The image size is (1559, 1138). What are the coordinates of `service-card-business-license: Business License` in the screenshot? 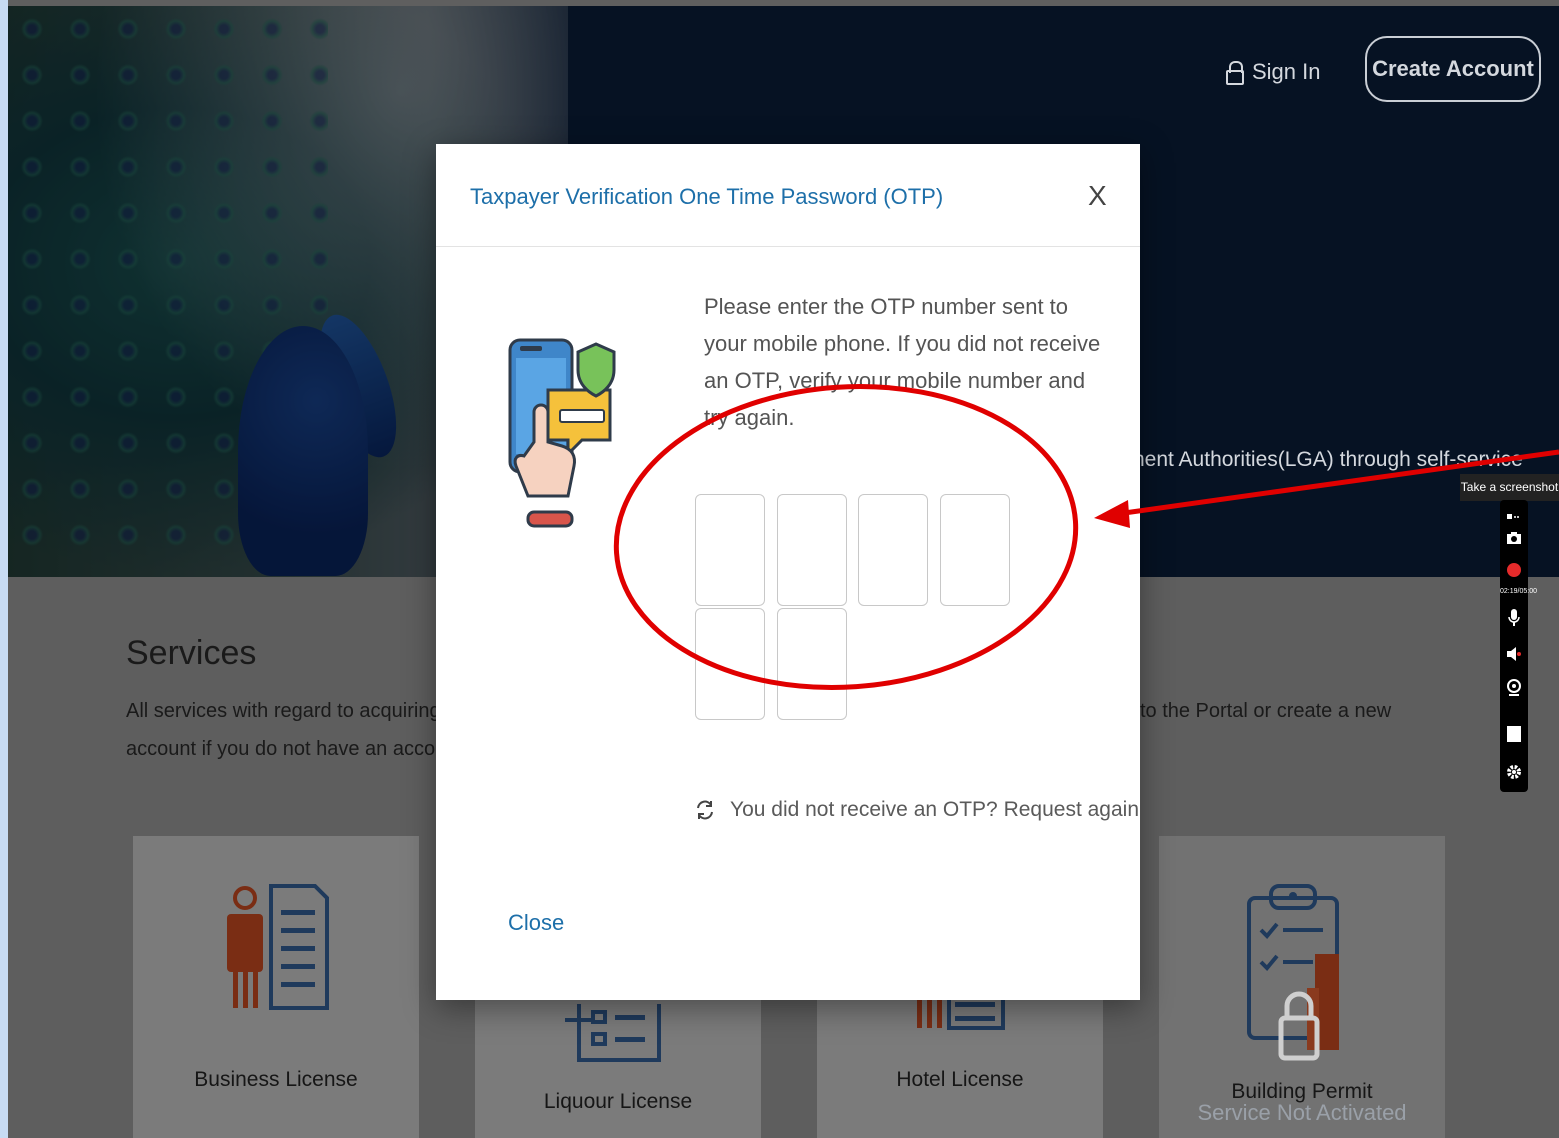 It's located at (276, 987).